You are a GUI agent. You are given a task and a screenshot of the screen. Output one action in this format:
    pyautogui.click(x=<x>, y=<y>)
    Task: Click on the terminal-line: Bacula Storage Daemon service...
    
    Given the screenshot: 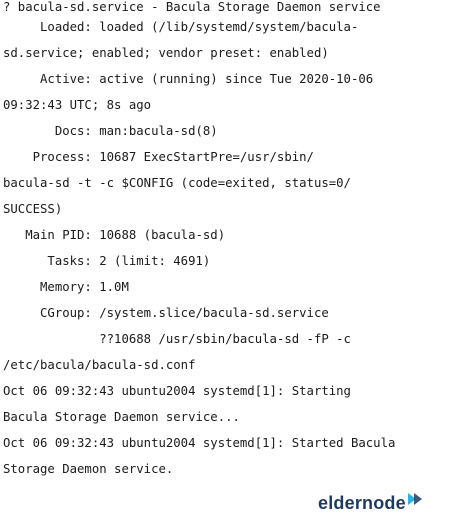 What is the action you would take?
    pyautogui.click(x=121, y=417)
    